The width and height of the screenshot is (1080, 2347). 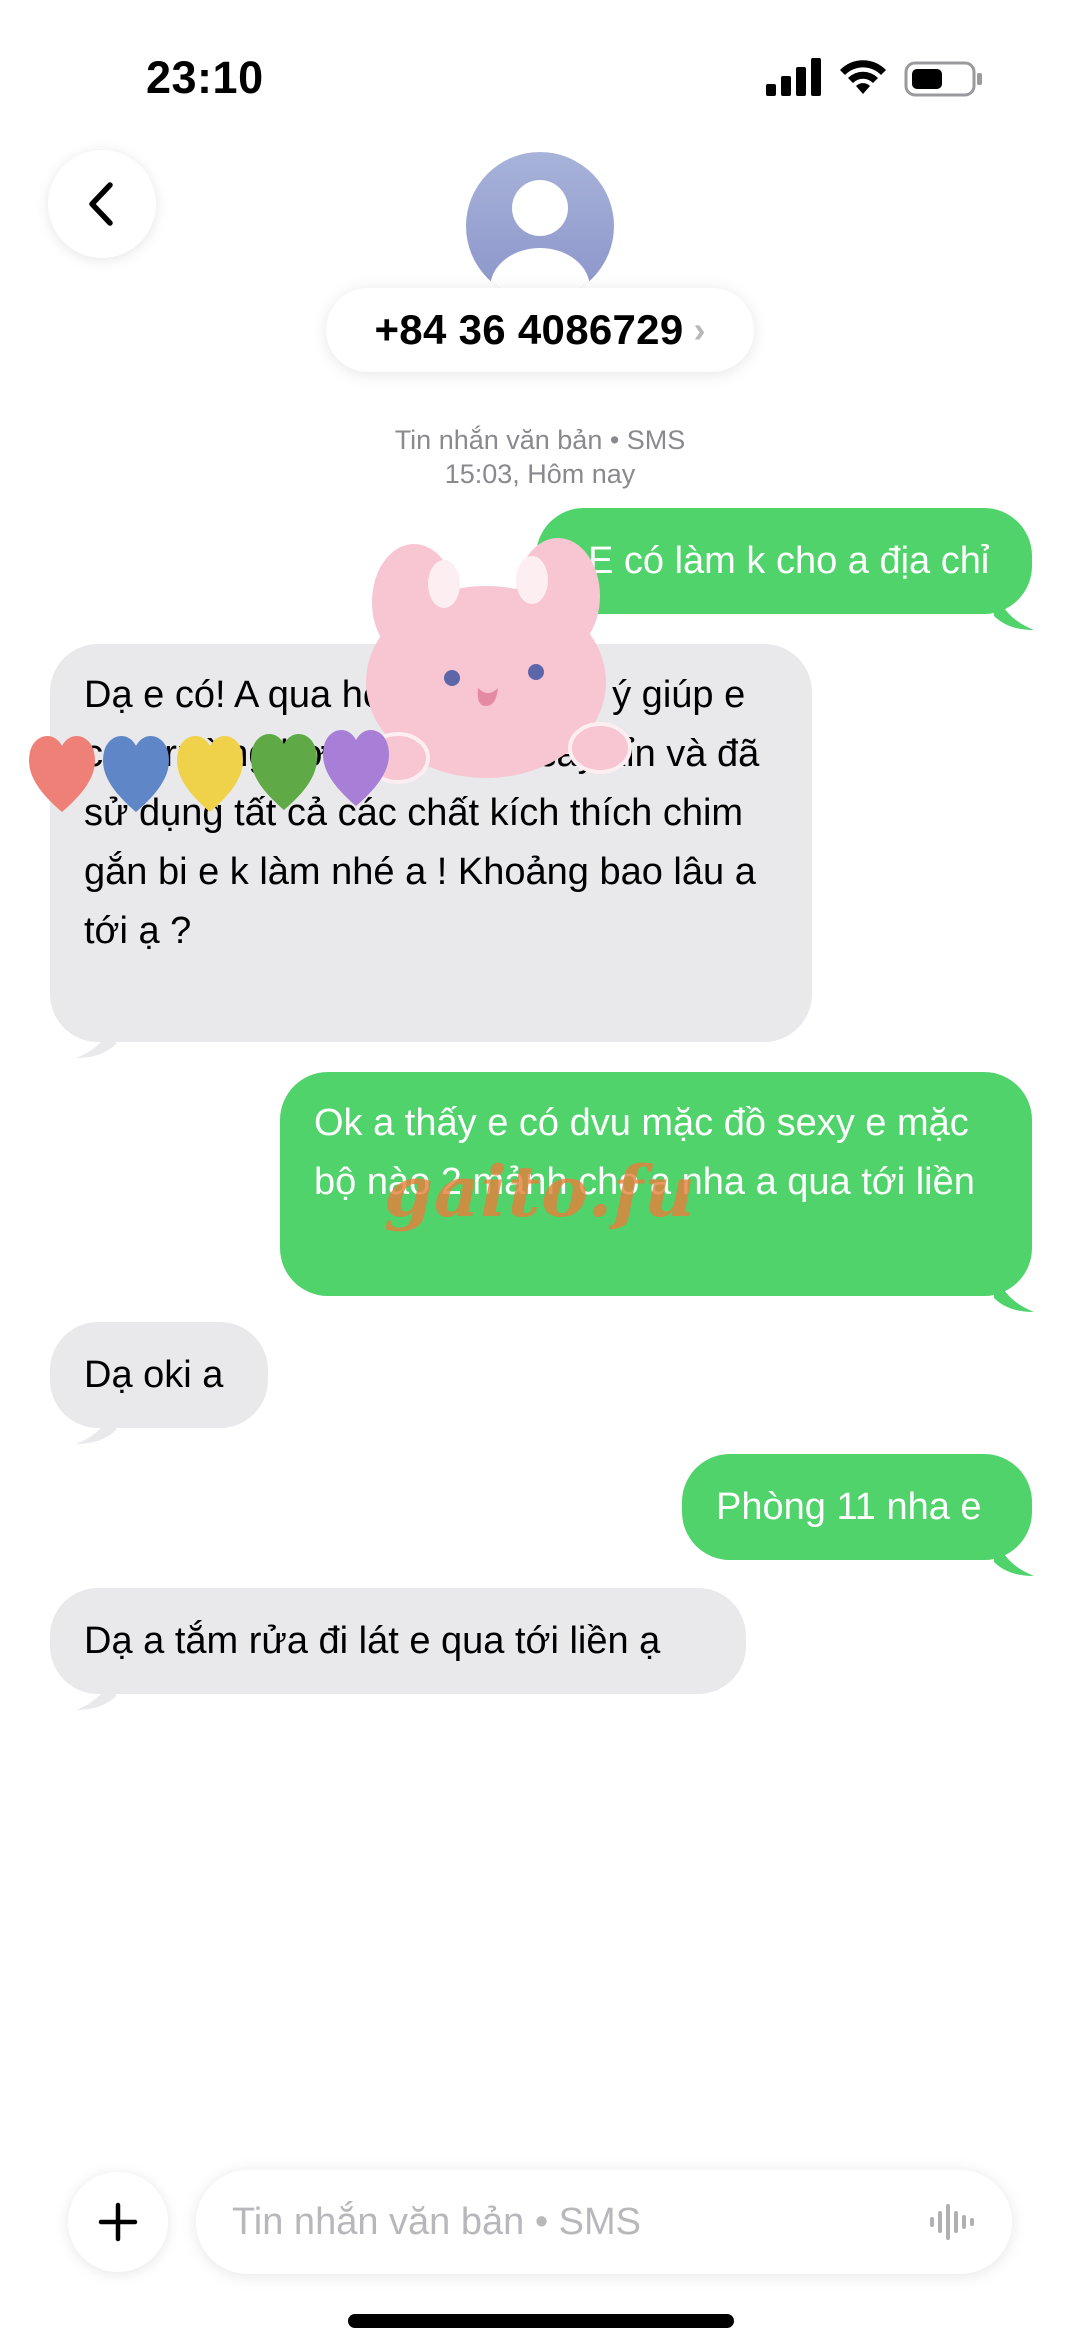 What do you see at coordinates (209, 770) in the screenshot?
I see `rainbow-hearts-sticker` at bounding box center [209, 770].